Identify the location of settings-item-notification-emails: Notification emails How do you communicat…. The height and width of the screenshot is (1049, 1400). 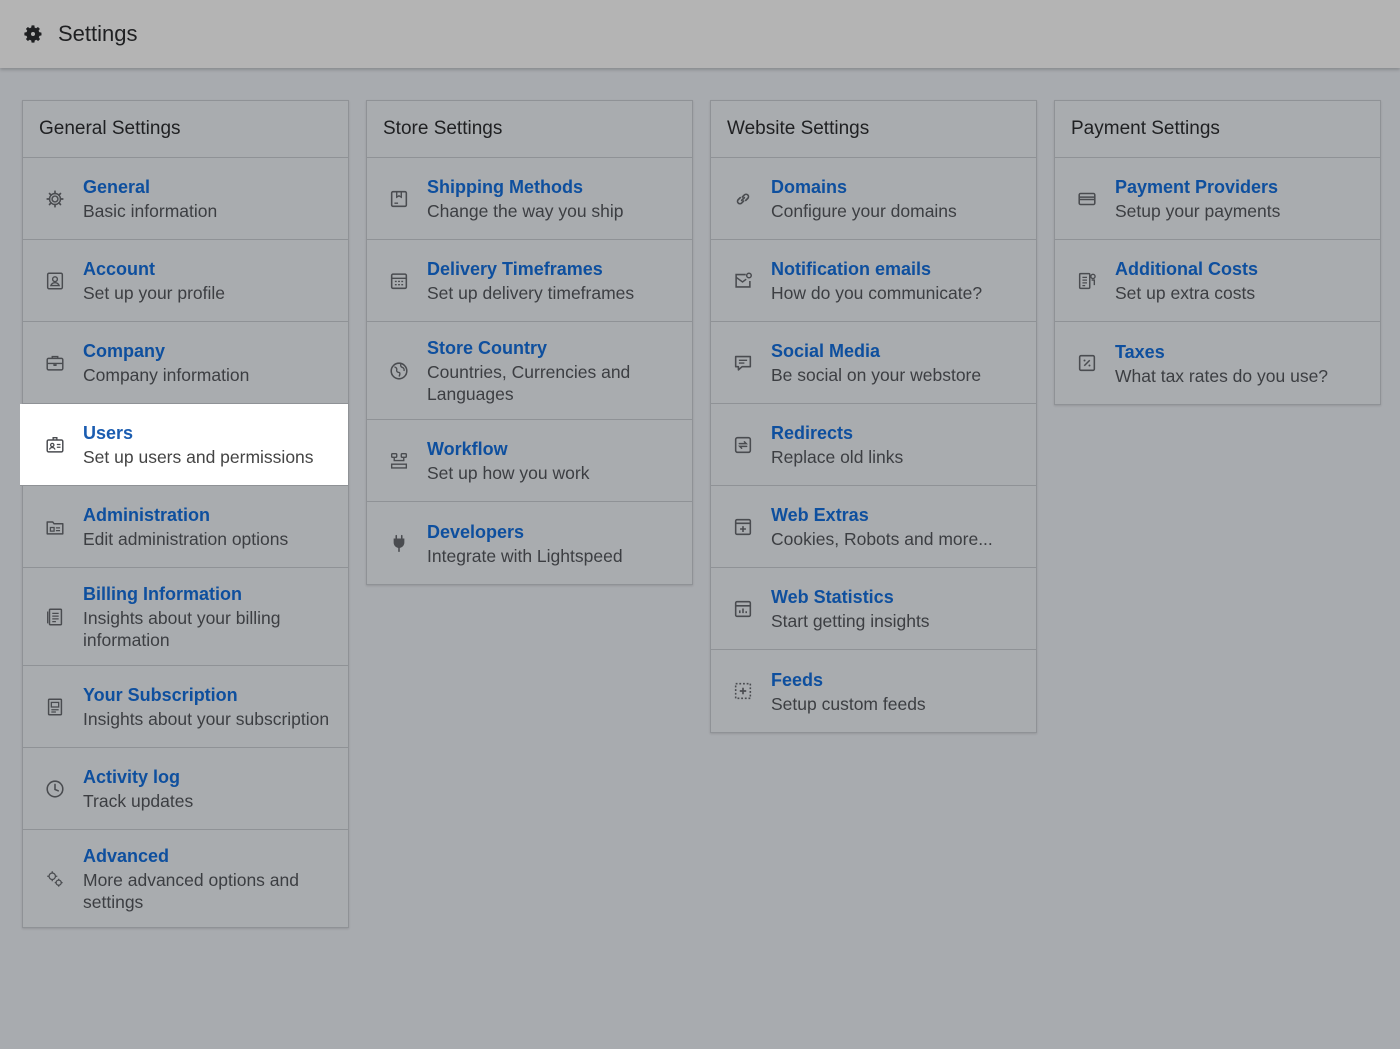
(873, 281).